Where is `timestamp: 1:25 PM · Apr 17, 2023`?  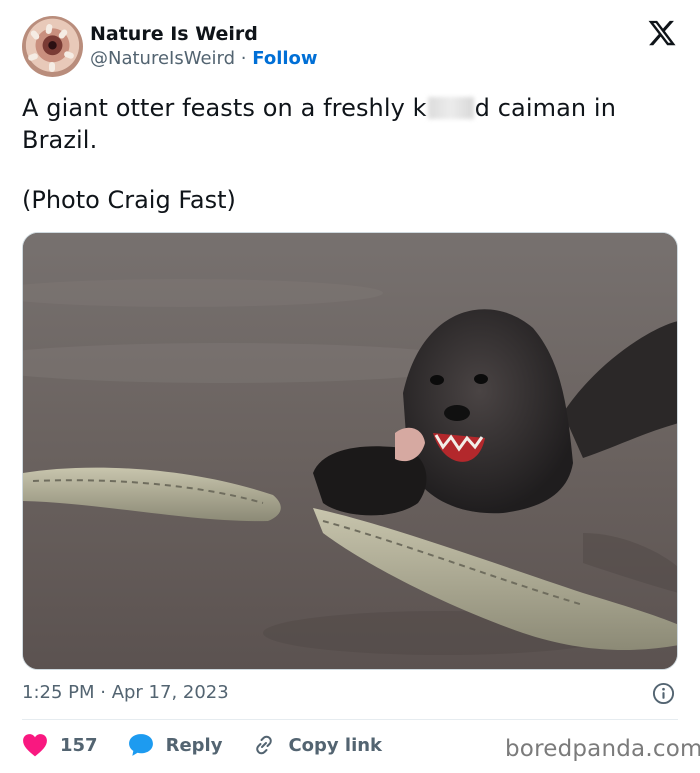 timestamp: 1:25 PM · Apr 17, 2023 is located at coordinates (125, 693).